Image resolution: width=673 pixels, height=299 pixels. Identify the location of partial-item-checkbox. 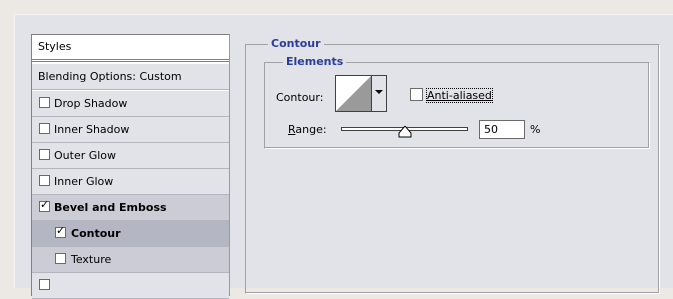
(44, 284).